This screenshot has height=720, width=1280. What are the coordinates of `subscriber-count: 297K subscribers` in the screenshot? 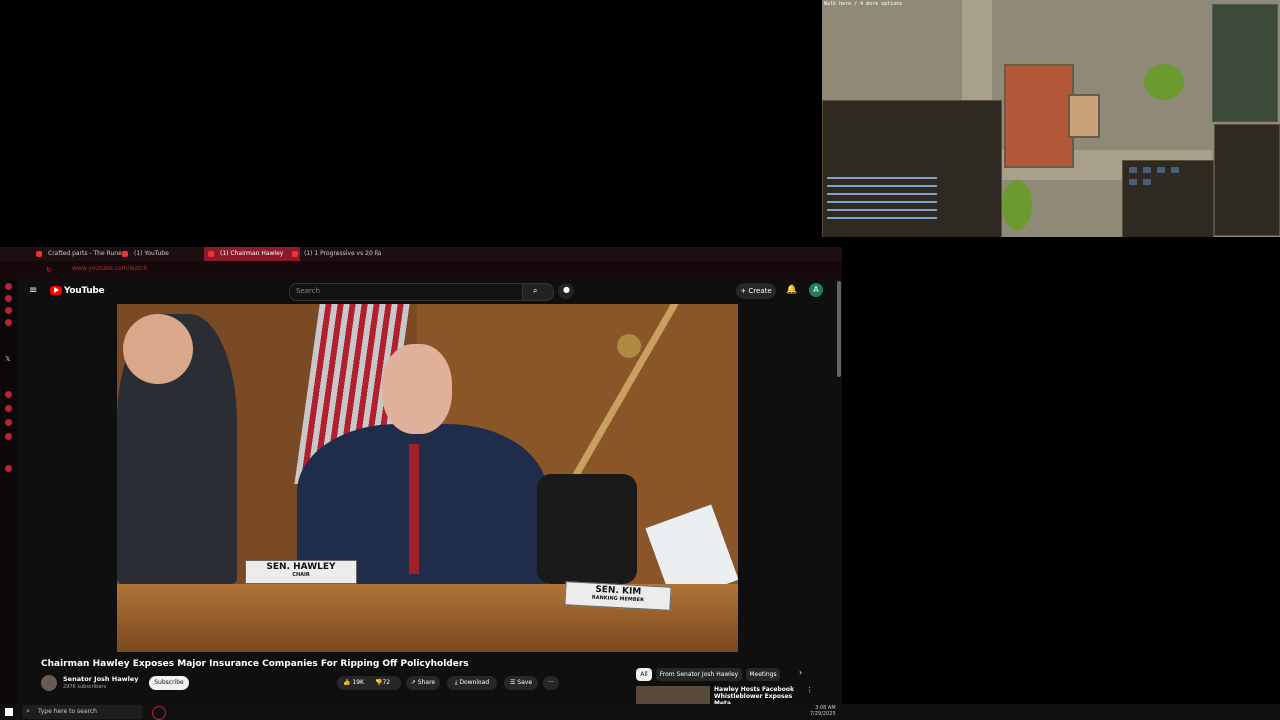 It's located at (85, 687).